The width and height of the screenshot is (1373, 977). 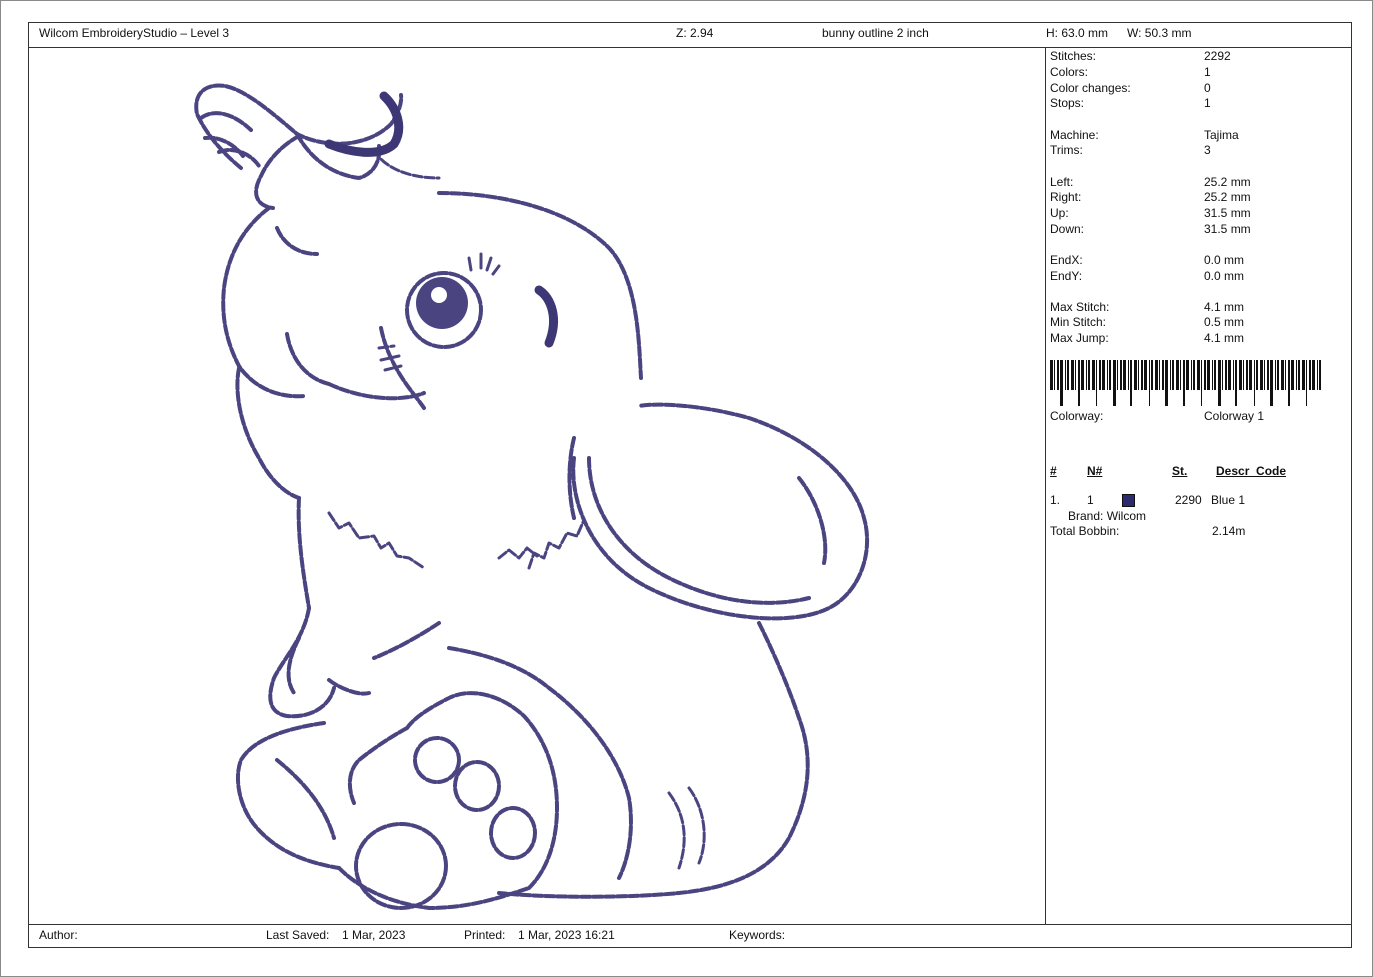 I want to click on colorway-label: Colorway:, so click(x=1077, y=416).